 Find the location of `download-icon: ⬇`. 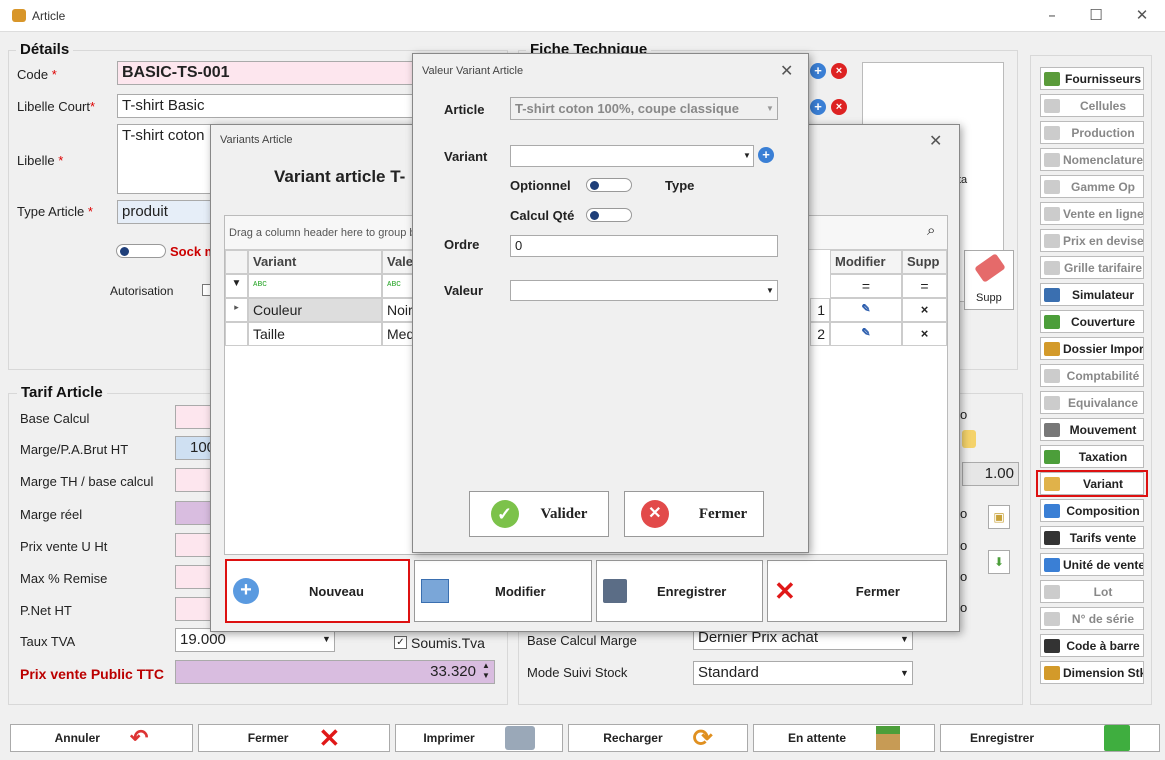

download-icon: ⬇ is located at coordinates (999, 562).